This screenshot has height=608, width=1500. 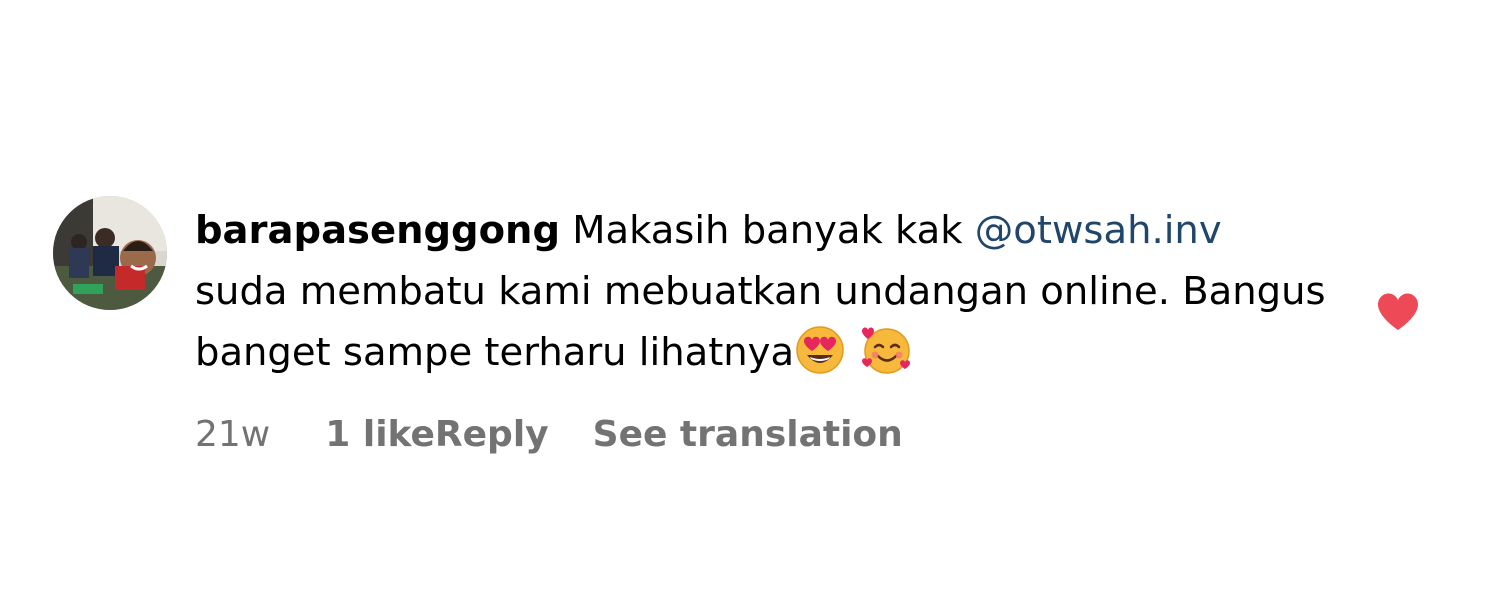 What do you see at coordinates (377, 230) in the screenshot?
I see `comment-username: barapasenggong` at bounding box center [377, 230].